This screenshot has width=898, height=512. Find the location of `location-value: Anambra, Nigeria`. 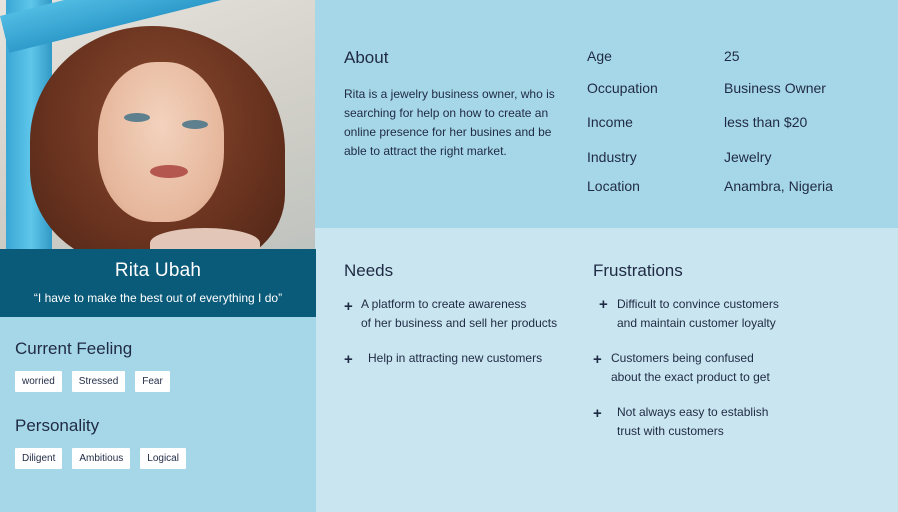

location-value: Anambra, Nigeria is located at coordinates (778, 186).